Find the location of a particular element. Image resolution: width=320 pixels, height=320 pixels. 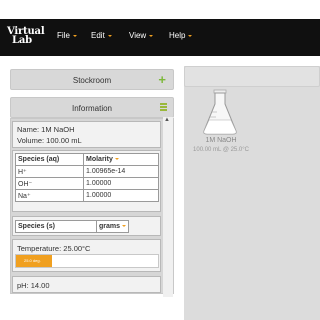

solution-name: Name: 1M NaOH is located at coordinates (46, 129).